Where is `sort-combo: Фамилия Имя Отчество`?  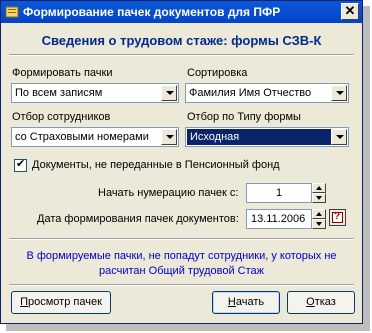
sort-combo: Фамилия Имя Отчество is located at coordinates (267, 93).